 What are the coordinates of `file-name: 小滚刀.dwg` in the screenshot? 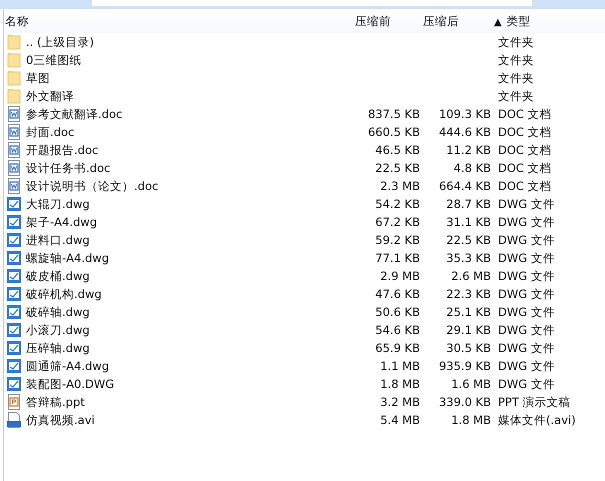 It's located at (58, 330).